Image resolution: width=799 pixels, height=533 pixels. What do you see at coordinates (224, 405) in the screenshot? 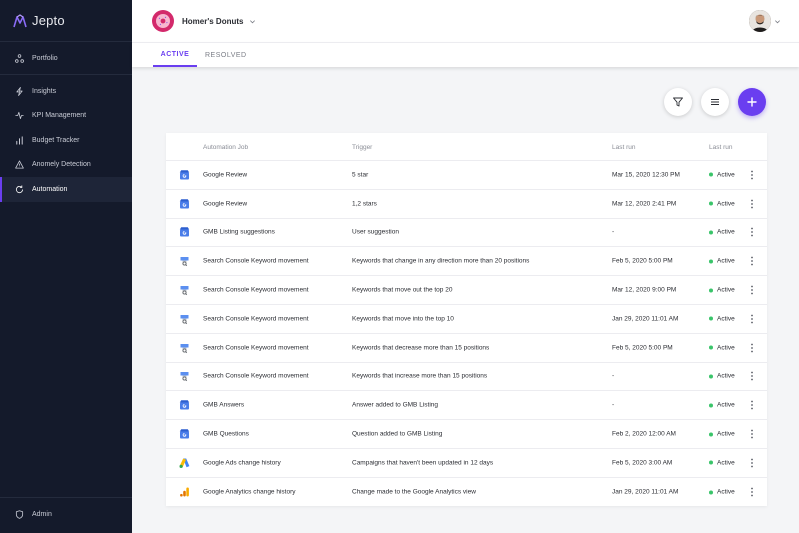
I see `automation-job: GMB Answers` at bounding box center [224, 405].